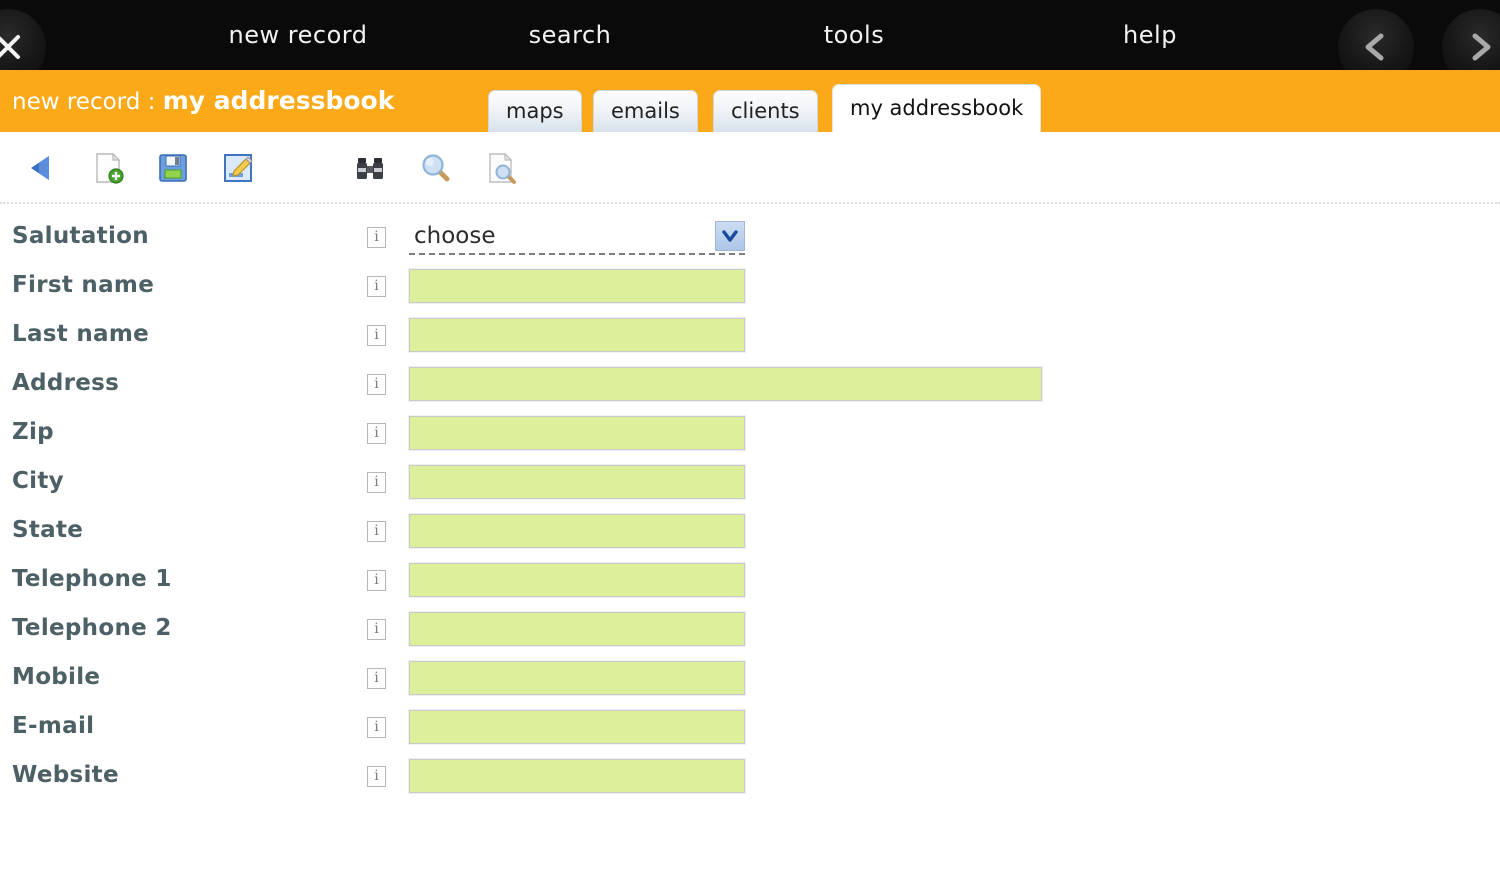 The image size is (1500, 894). I want to click on new-document-icon, so click(110, 168).